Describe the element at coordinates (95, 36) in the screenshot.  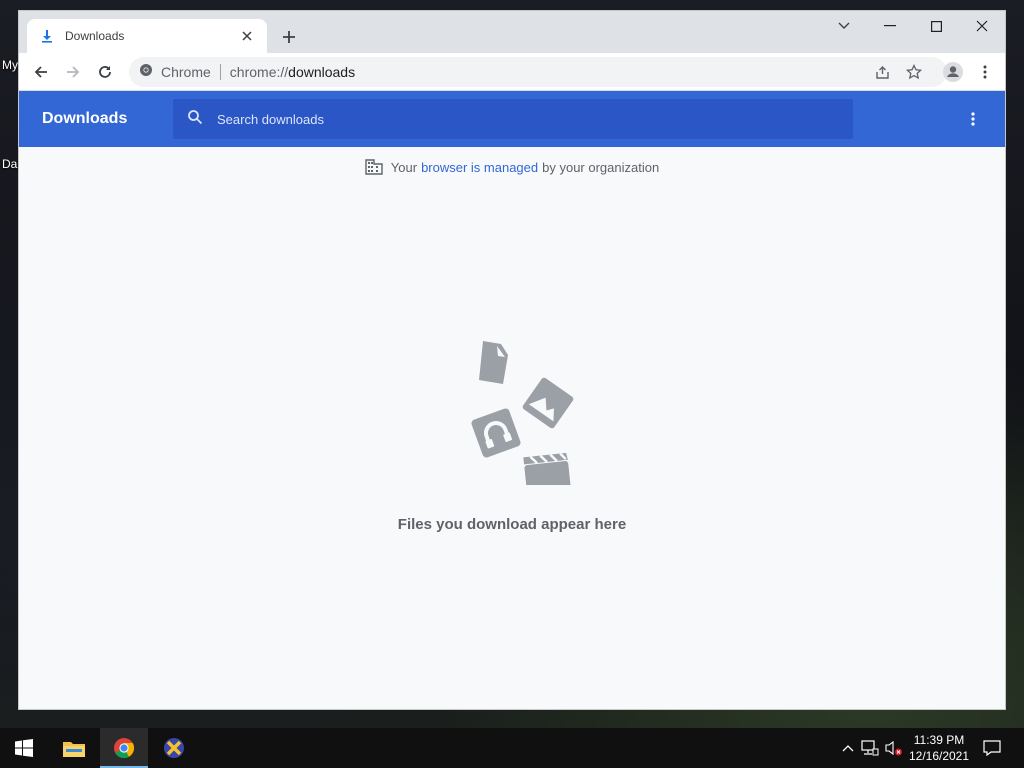
I see `tab-title: Downloads` at that location.